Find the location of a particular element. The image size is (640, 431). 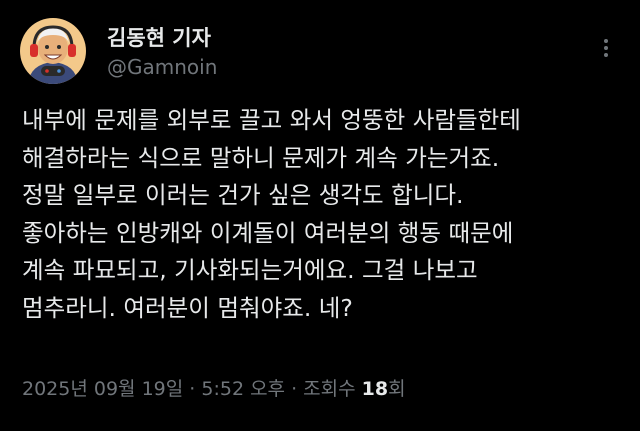

author-display-name: 김동현 기자 is located at coordinates (159, 37).